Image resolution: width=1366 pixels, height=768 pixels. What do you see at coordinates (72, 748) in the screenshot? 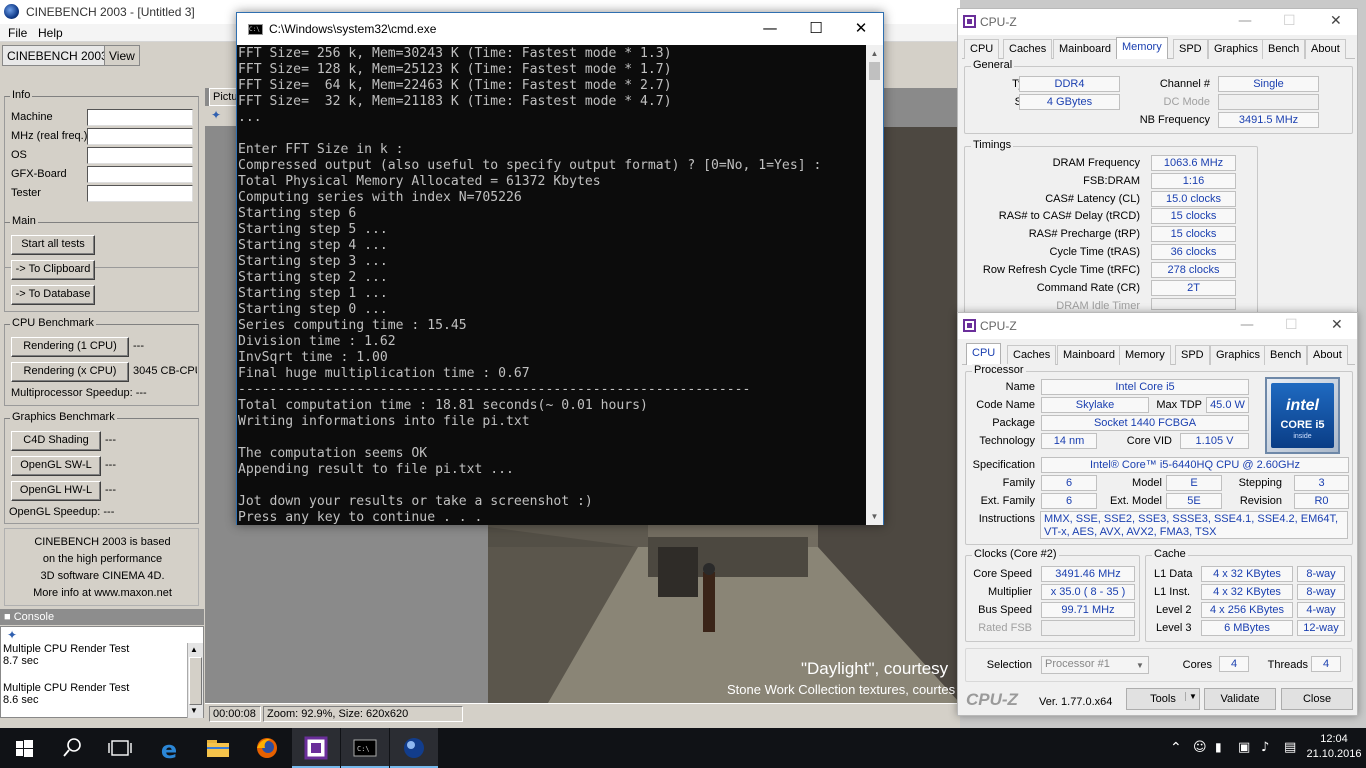
I see `search-icon` at bounding box center [72, 748].